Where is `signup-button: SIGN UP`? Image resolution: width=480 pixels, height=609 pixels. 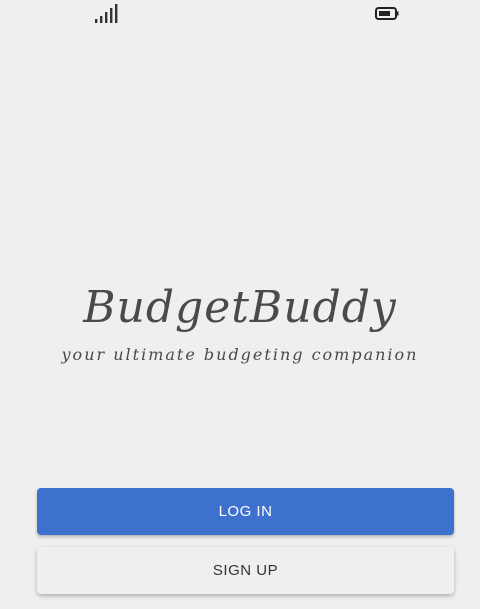
signup-button: SIGN UP is located at coordinates (245, 570).